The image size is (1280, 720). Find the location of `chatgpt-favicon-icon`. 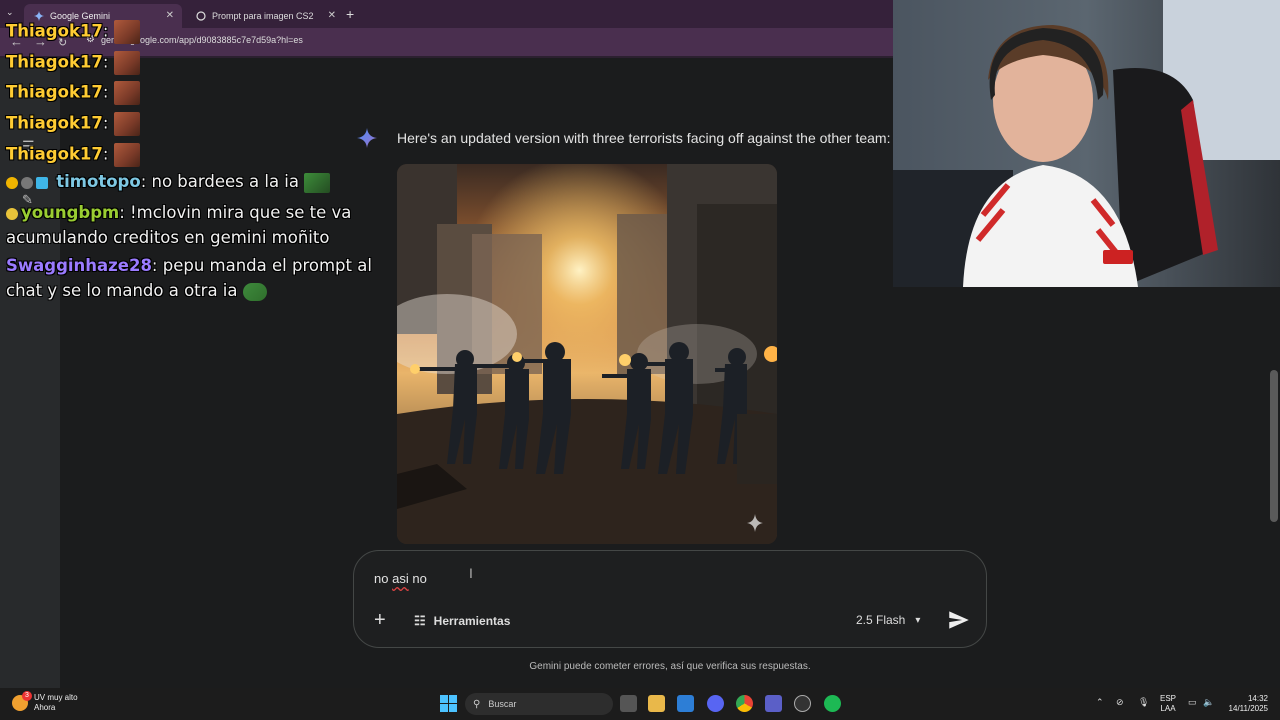

chatgpt-favicon-icon is located at coordinates (201, 16).